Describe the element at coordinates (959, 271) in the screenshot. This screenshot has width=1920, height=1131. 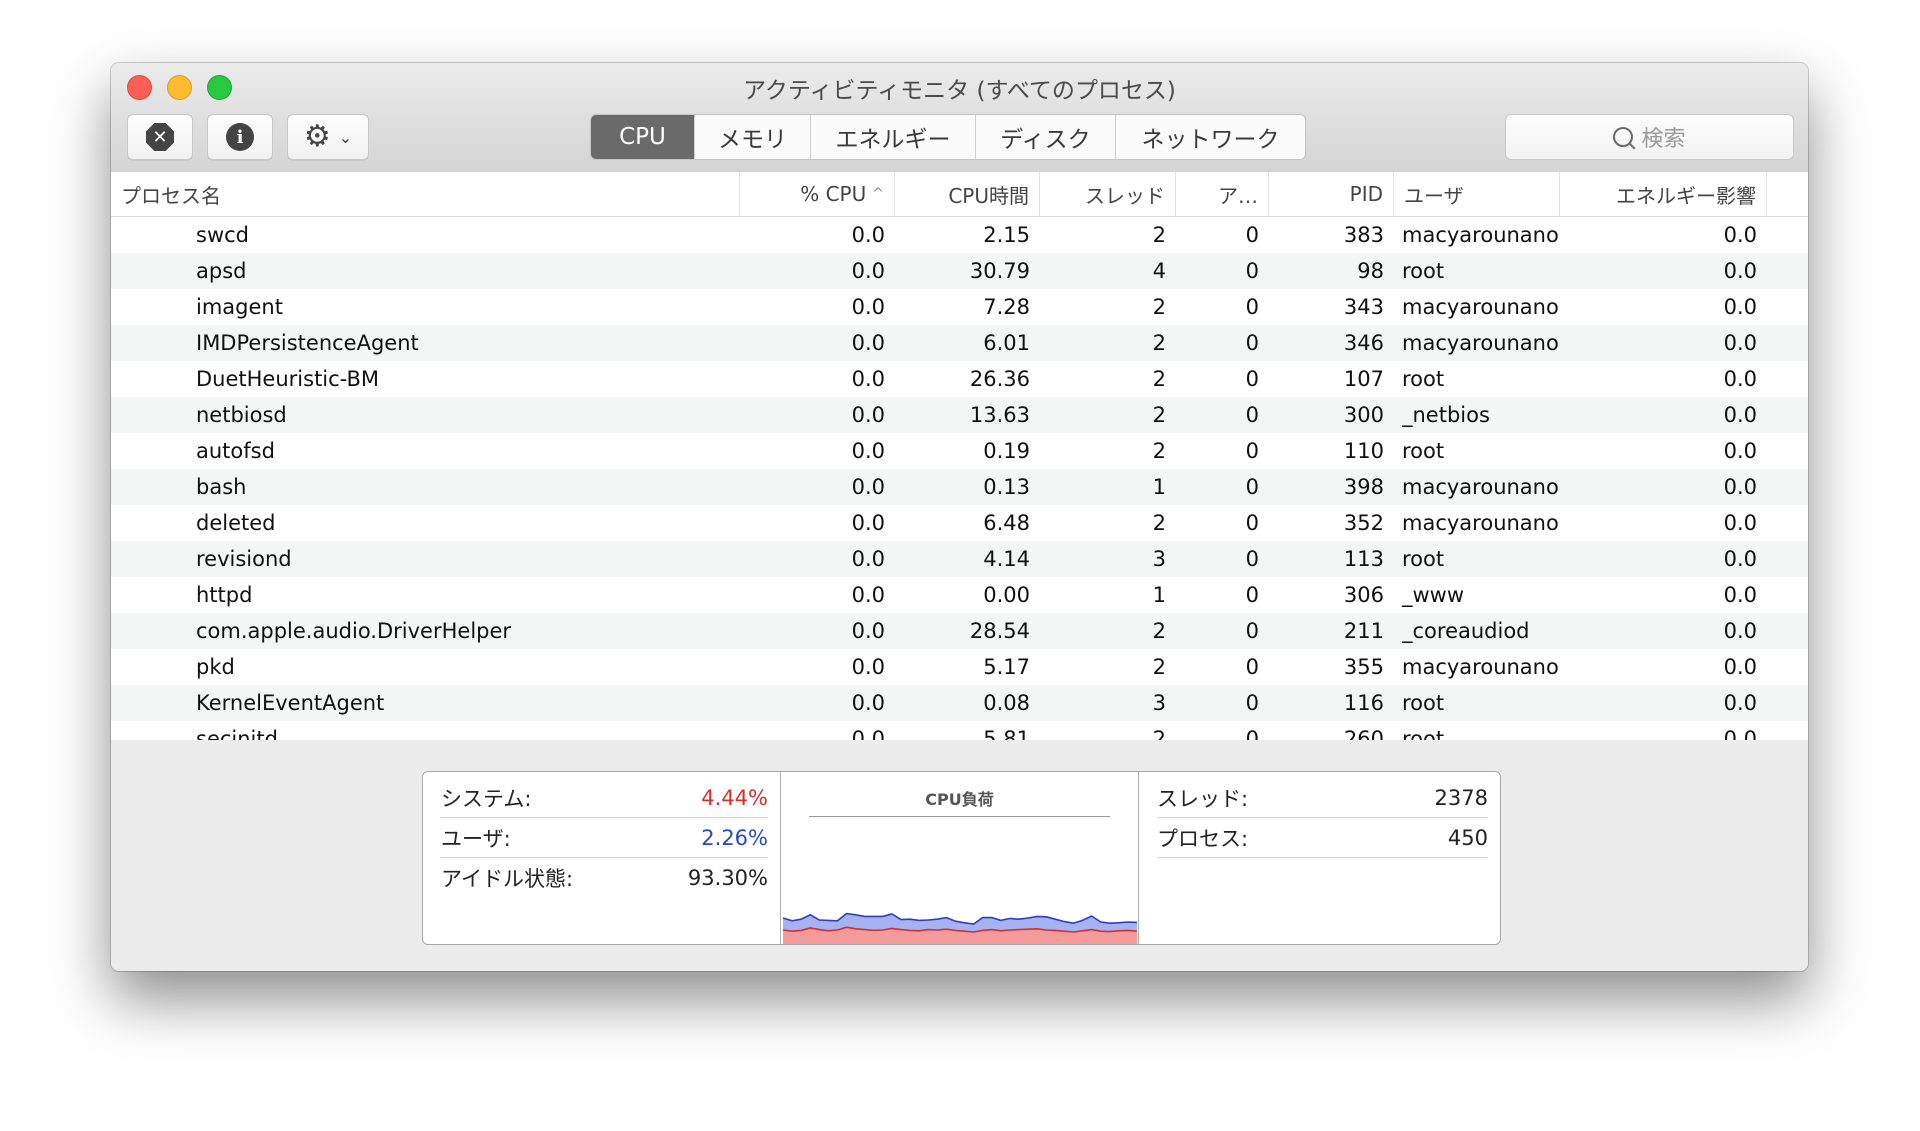
I see `table-row: apsd 0.0 30.79 4 0 98 root 0.0` at that location.